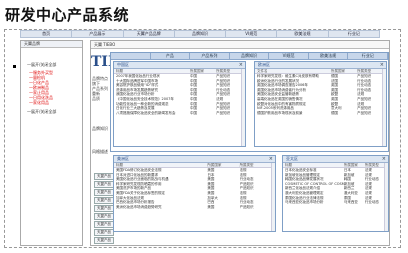 This screenshot has height=253, width=408. What do you see at coordinates (335, 159) in the screenshot?
I see `window-title: 亚太区 ×` at bounding box center [335, 159].